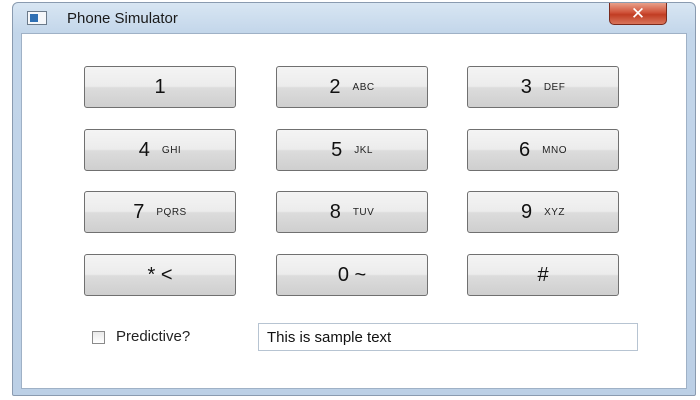 Image resolution: width=700 pixels, height=400 pixels. Describe the element at coordinates (363, 87) in the screenshot. I see `key-letters: ABC` at that location.